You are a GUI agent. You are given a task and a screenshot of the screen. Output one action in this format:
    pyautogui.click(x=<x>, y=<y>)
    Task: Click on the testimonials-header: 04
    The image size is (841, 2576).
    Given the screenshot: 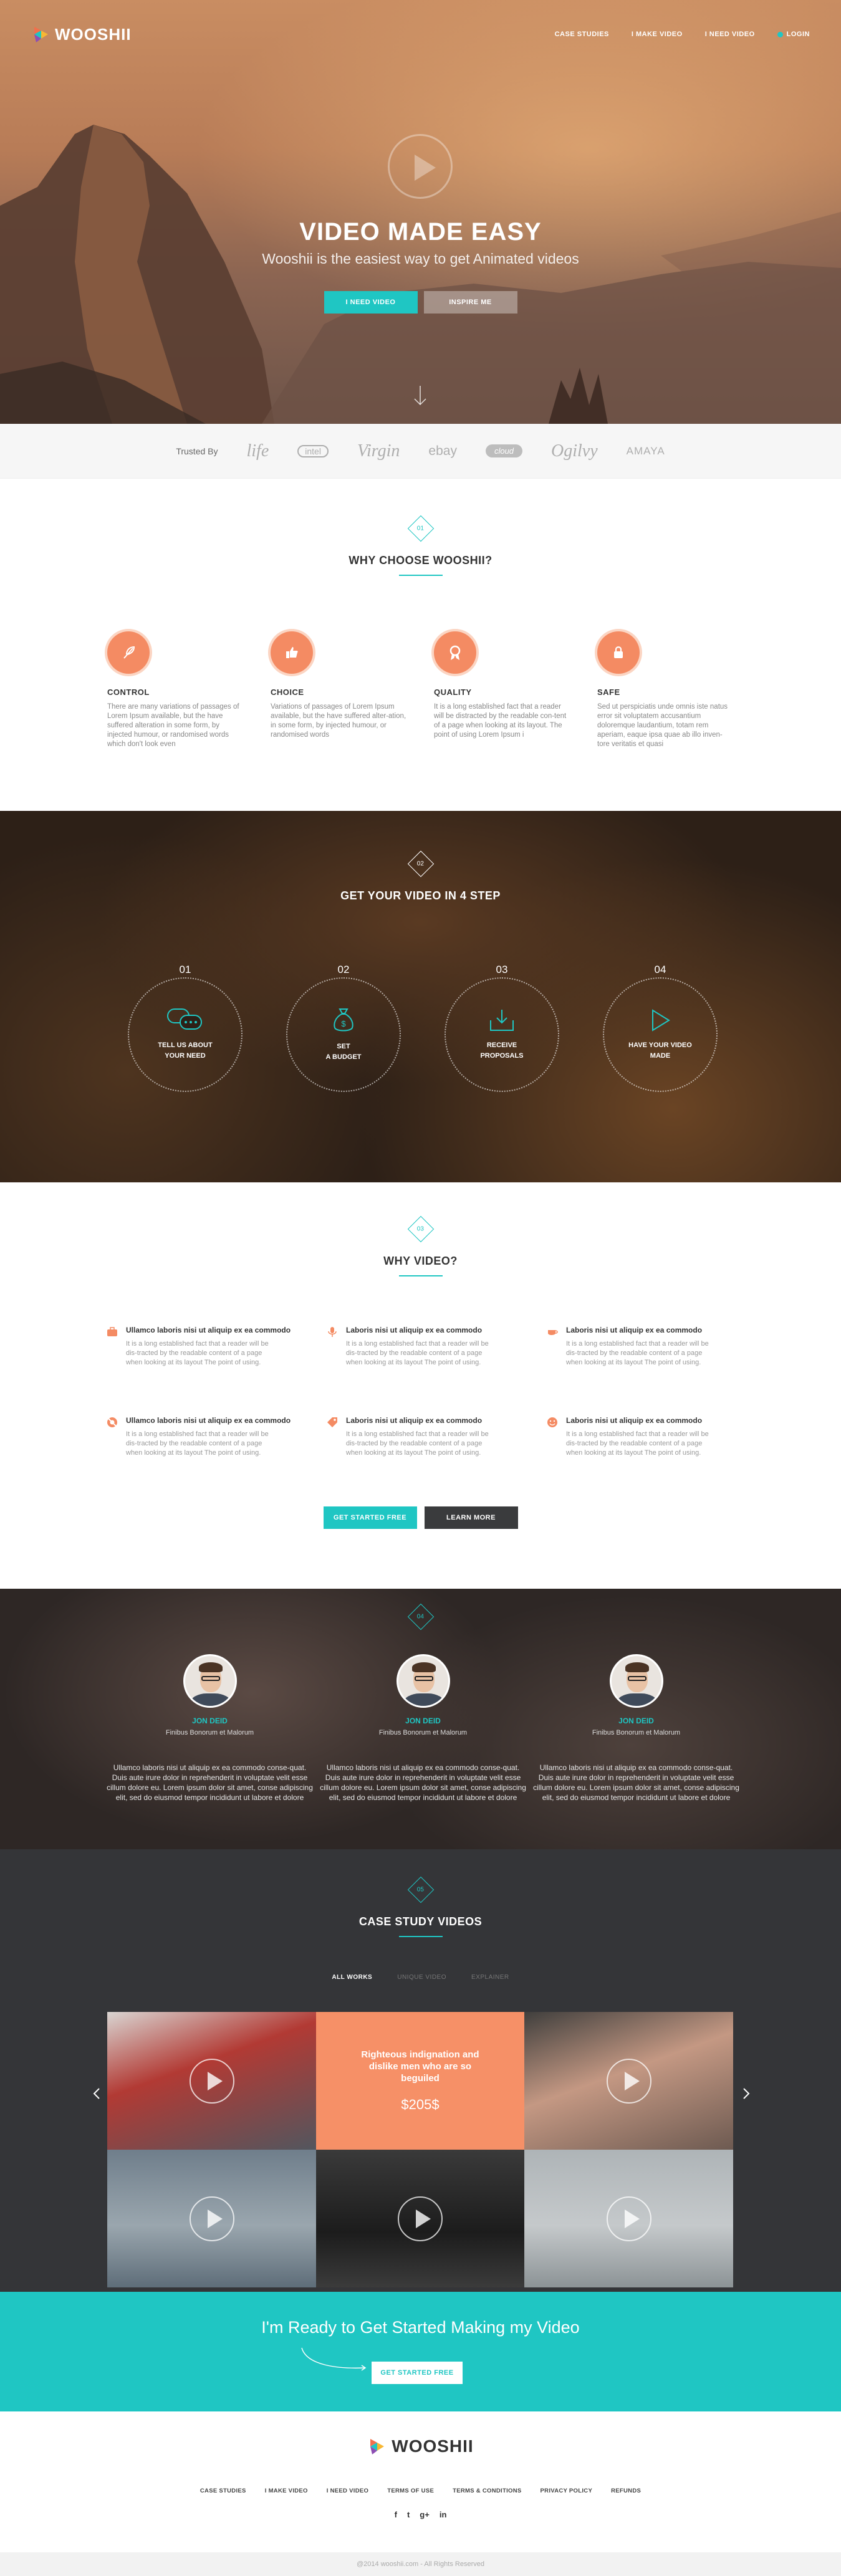 What is the action you would take?
    pyautogui.click(x=421, y=1617)
    